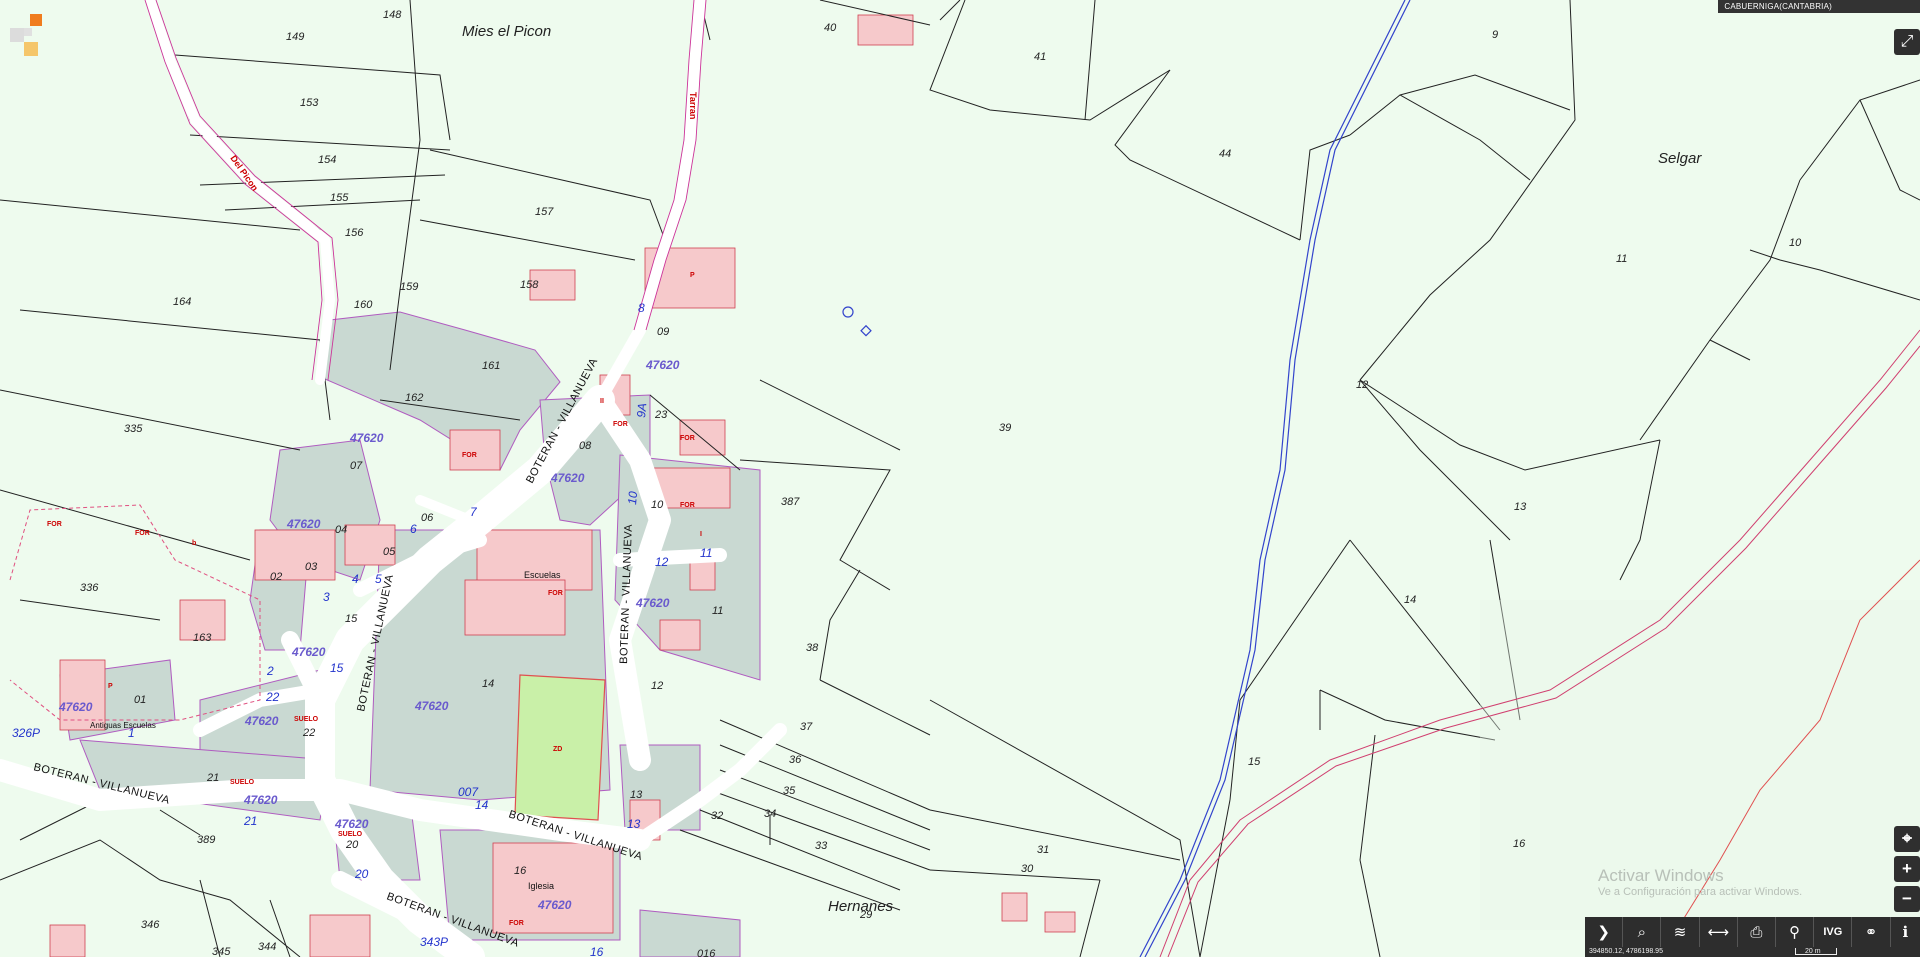  Describe the element at coordinates (392, 15) in the screenshot. I see `parcel-number: 148` at that location.